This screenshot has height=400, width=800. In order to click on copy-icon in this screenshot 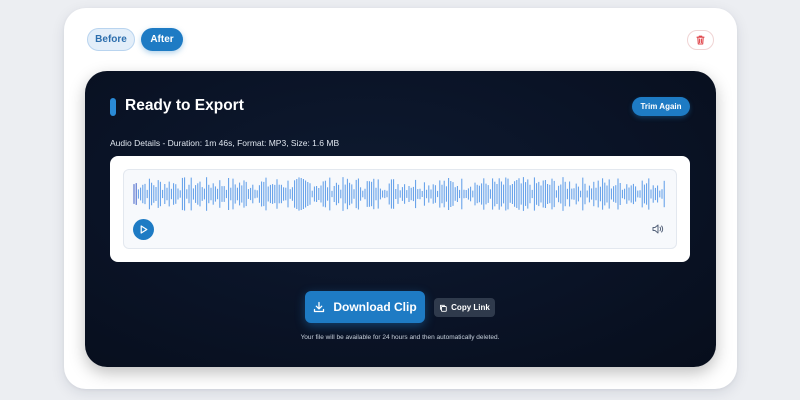, I will do `click(443, 308)`.